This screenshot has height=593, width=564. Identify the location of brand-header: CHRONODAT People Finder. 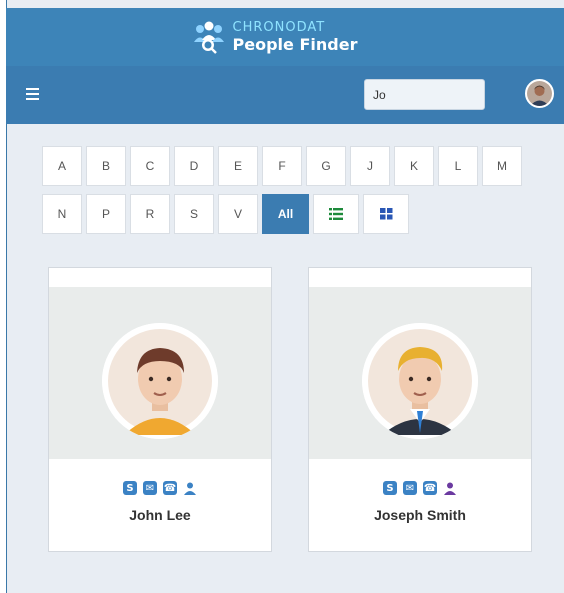
(285, 37).